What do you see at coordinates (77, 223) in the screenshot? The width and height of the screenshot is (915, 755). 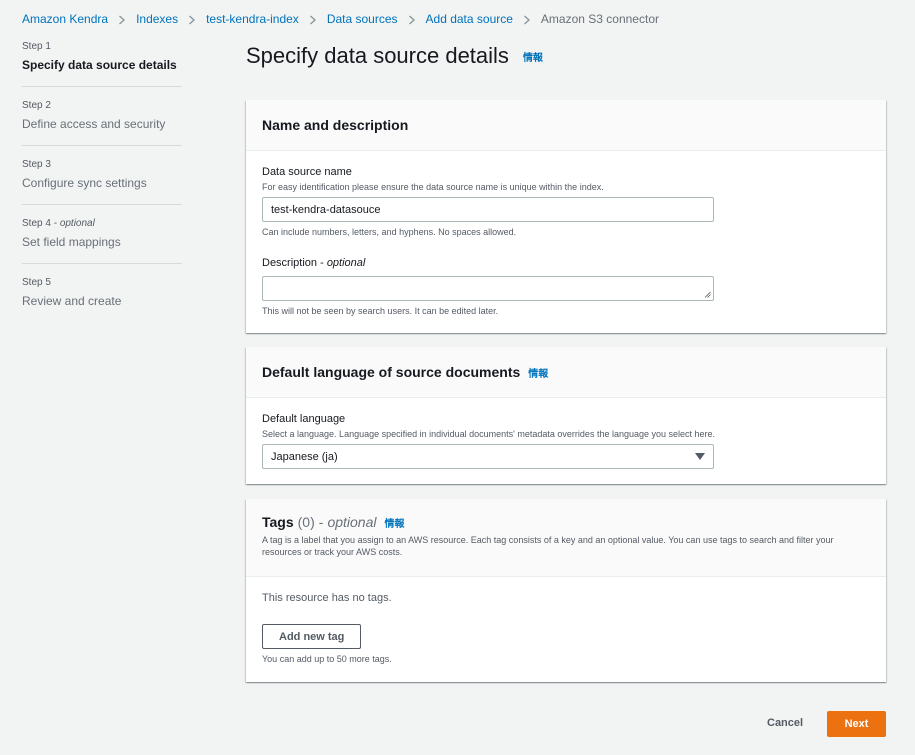 I see `step-optional: optional` at bounding box center [77, 223].